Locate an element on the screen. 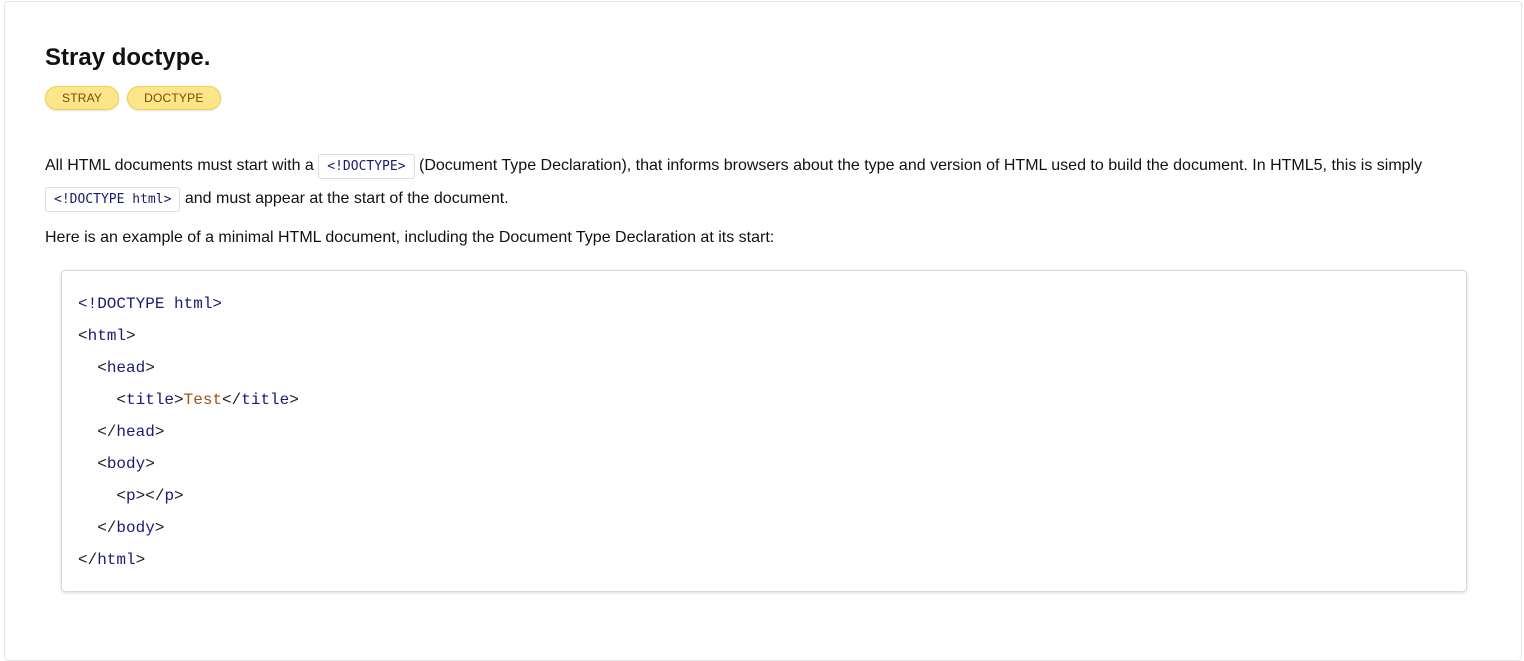  code-line-title: <title>Test</title> is located at coordinates (207, 400).